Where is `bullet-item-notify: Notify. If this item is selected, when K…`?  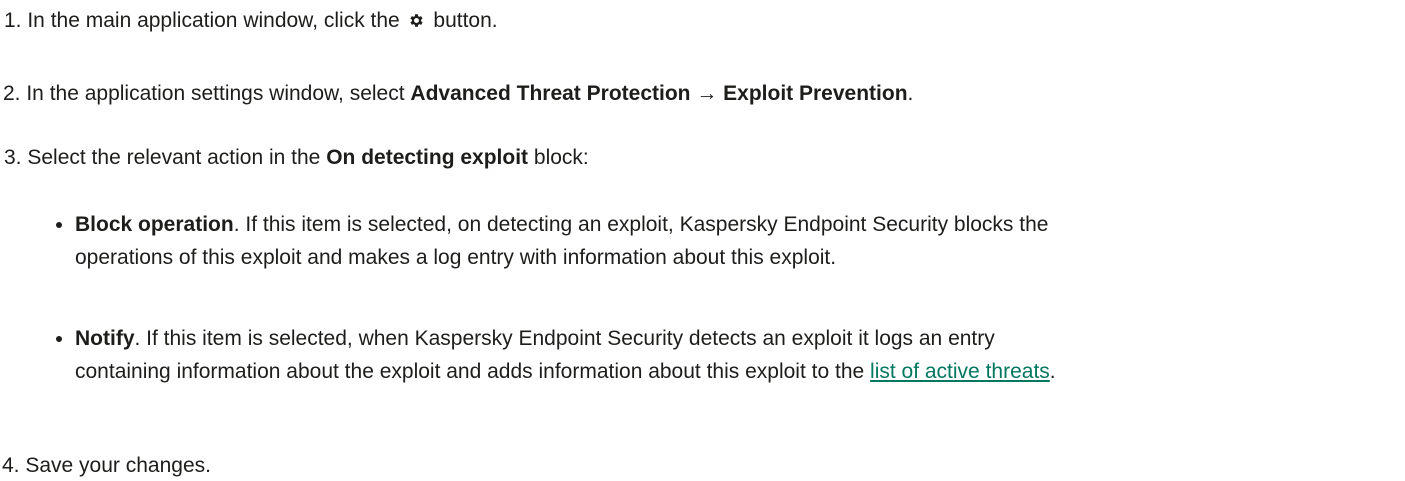
bullet-item-notify: Notify. If this item is selected, when K… is located at coordinates (565, 355).